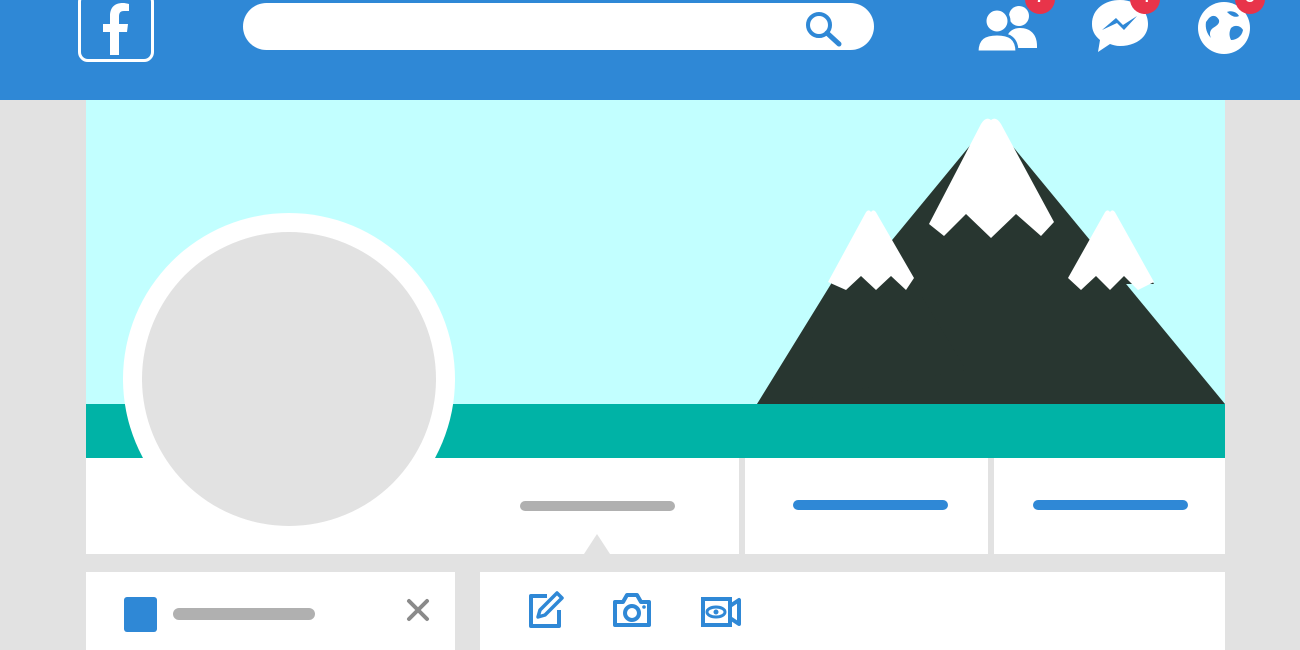  What do you see at coordinates (140, 614) in the screenshot?
I see `square-icon` at bounding box center [140, 614].